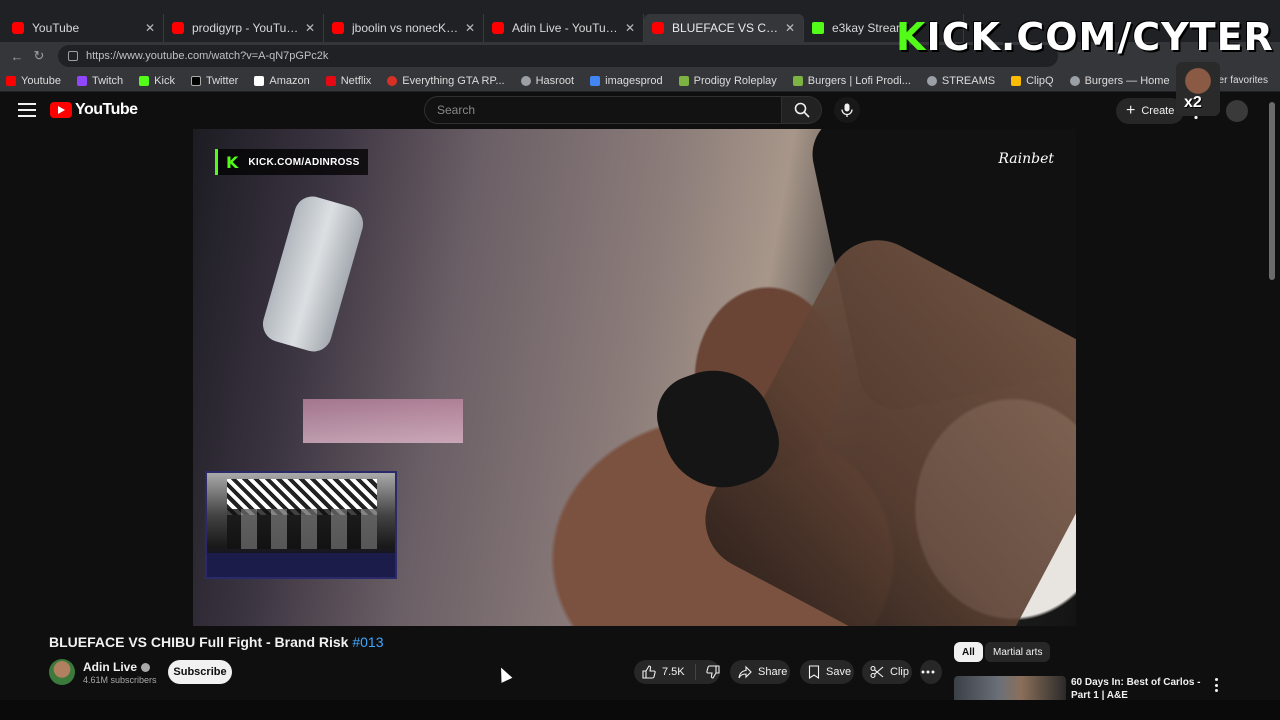 The width and height of the screenshot is (1280, 720). What do you see at coordinates (649, 672) in the screenshot?
I see `thumbs-up-icon` at bounding box center [649, 672].